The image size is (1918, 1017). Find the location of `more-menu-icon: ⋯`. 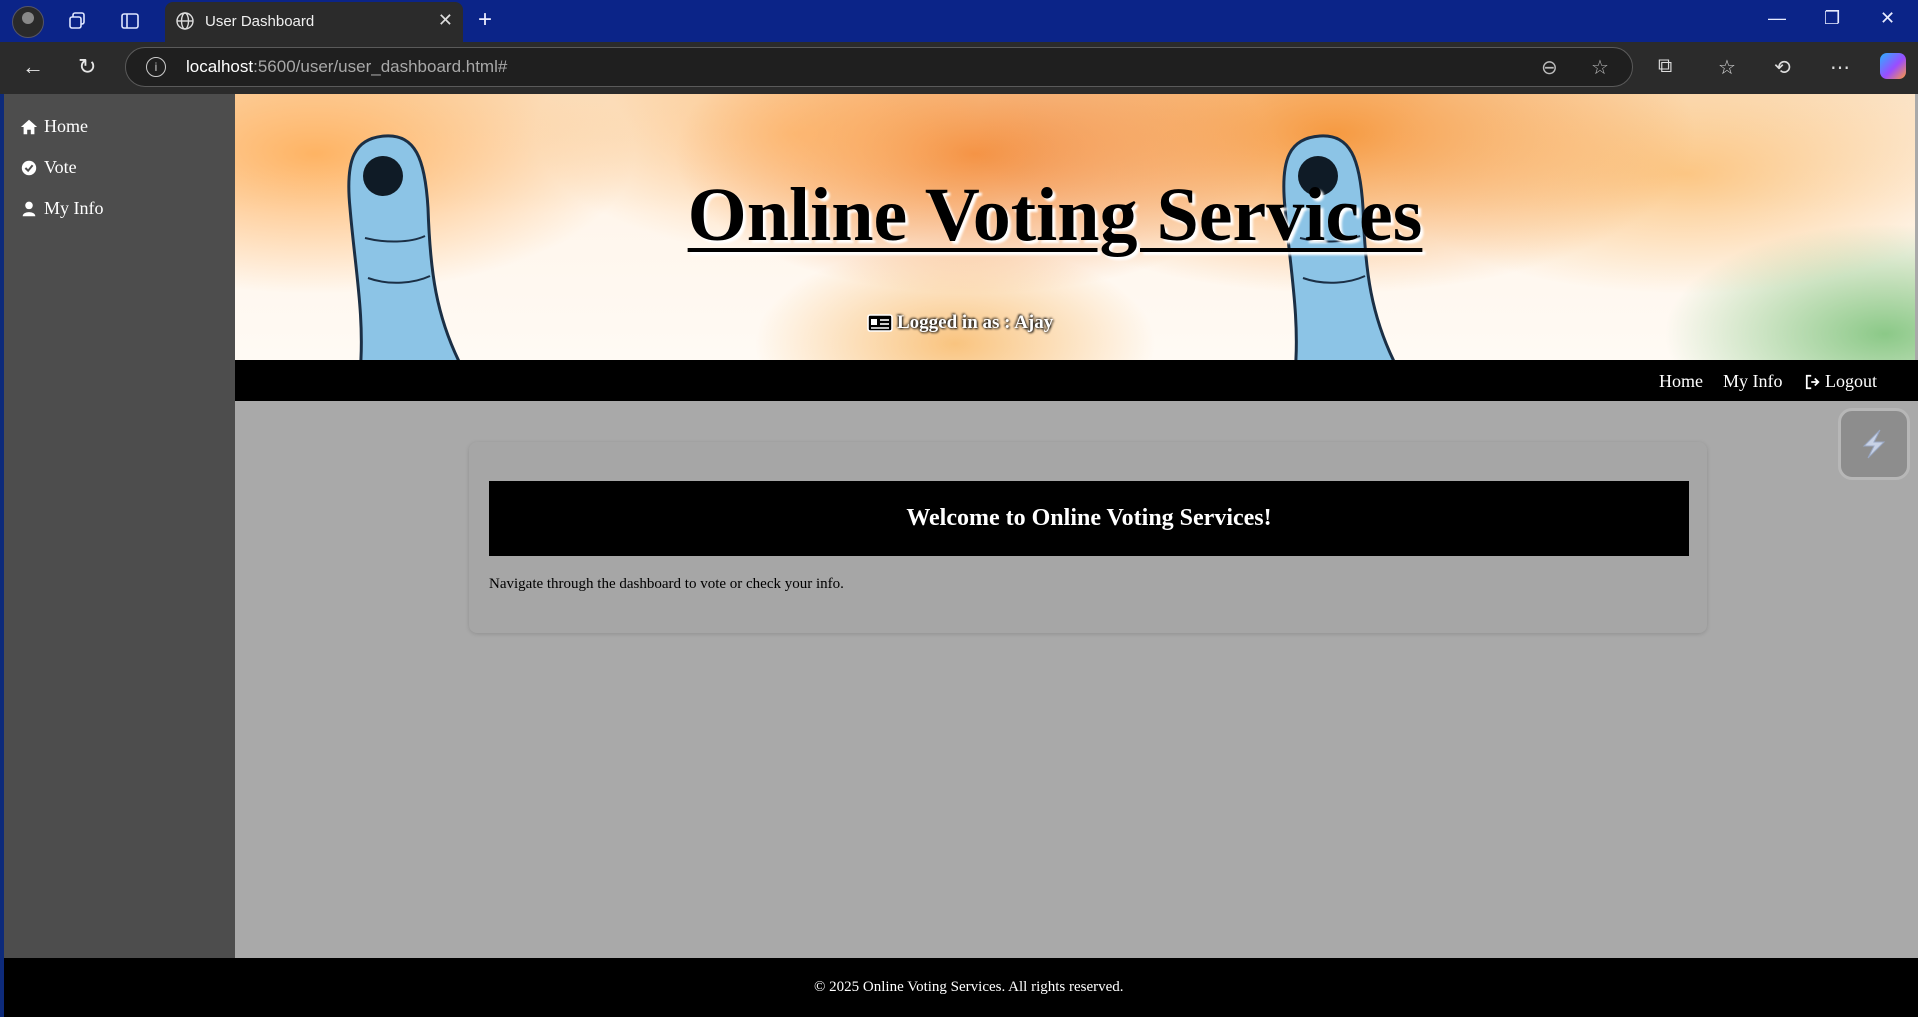

more-menu-icon: ⋯ is located at coordinates (1840, 67).